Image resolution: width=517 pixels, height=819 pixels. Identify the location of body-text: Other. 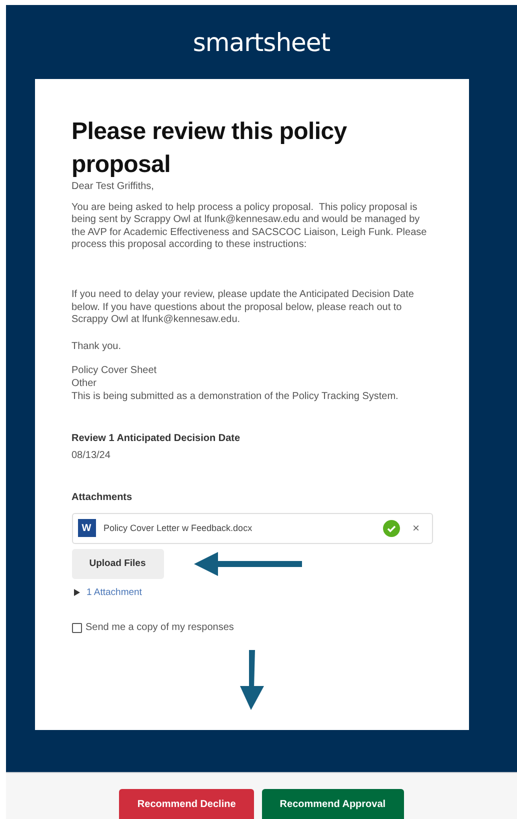
(85, 384).